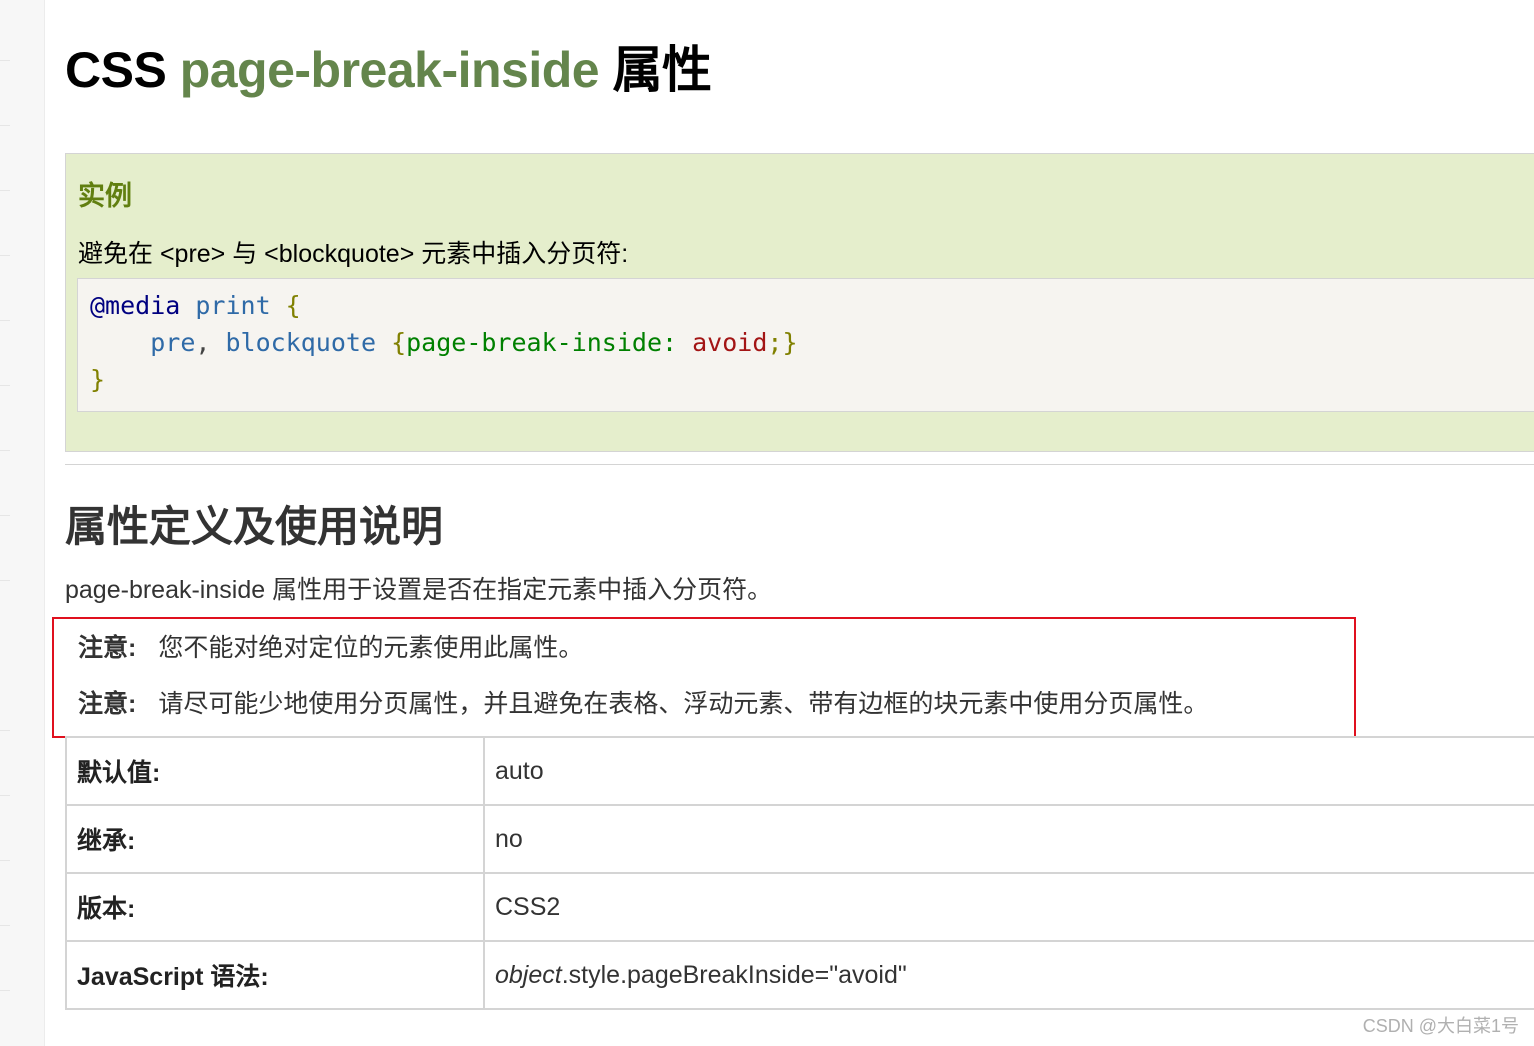  Describe the element at coordinates (371, 648) in the screenshot. I see `note-text: 您不能对绝对定位的元素使用此属性。` at that location.